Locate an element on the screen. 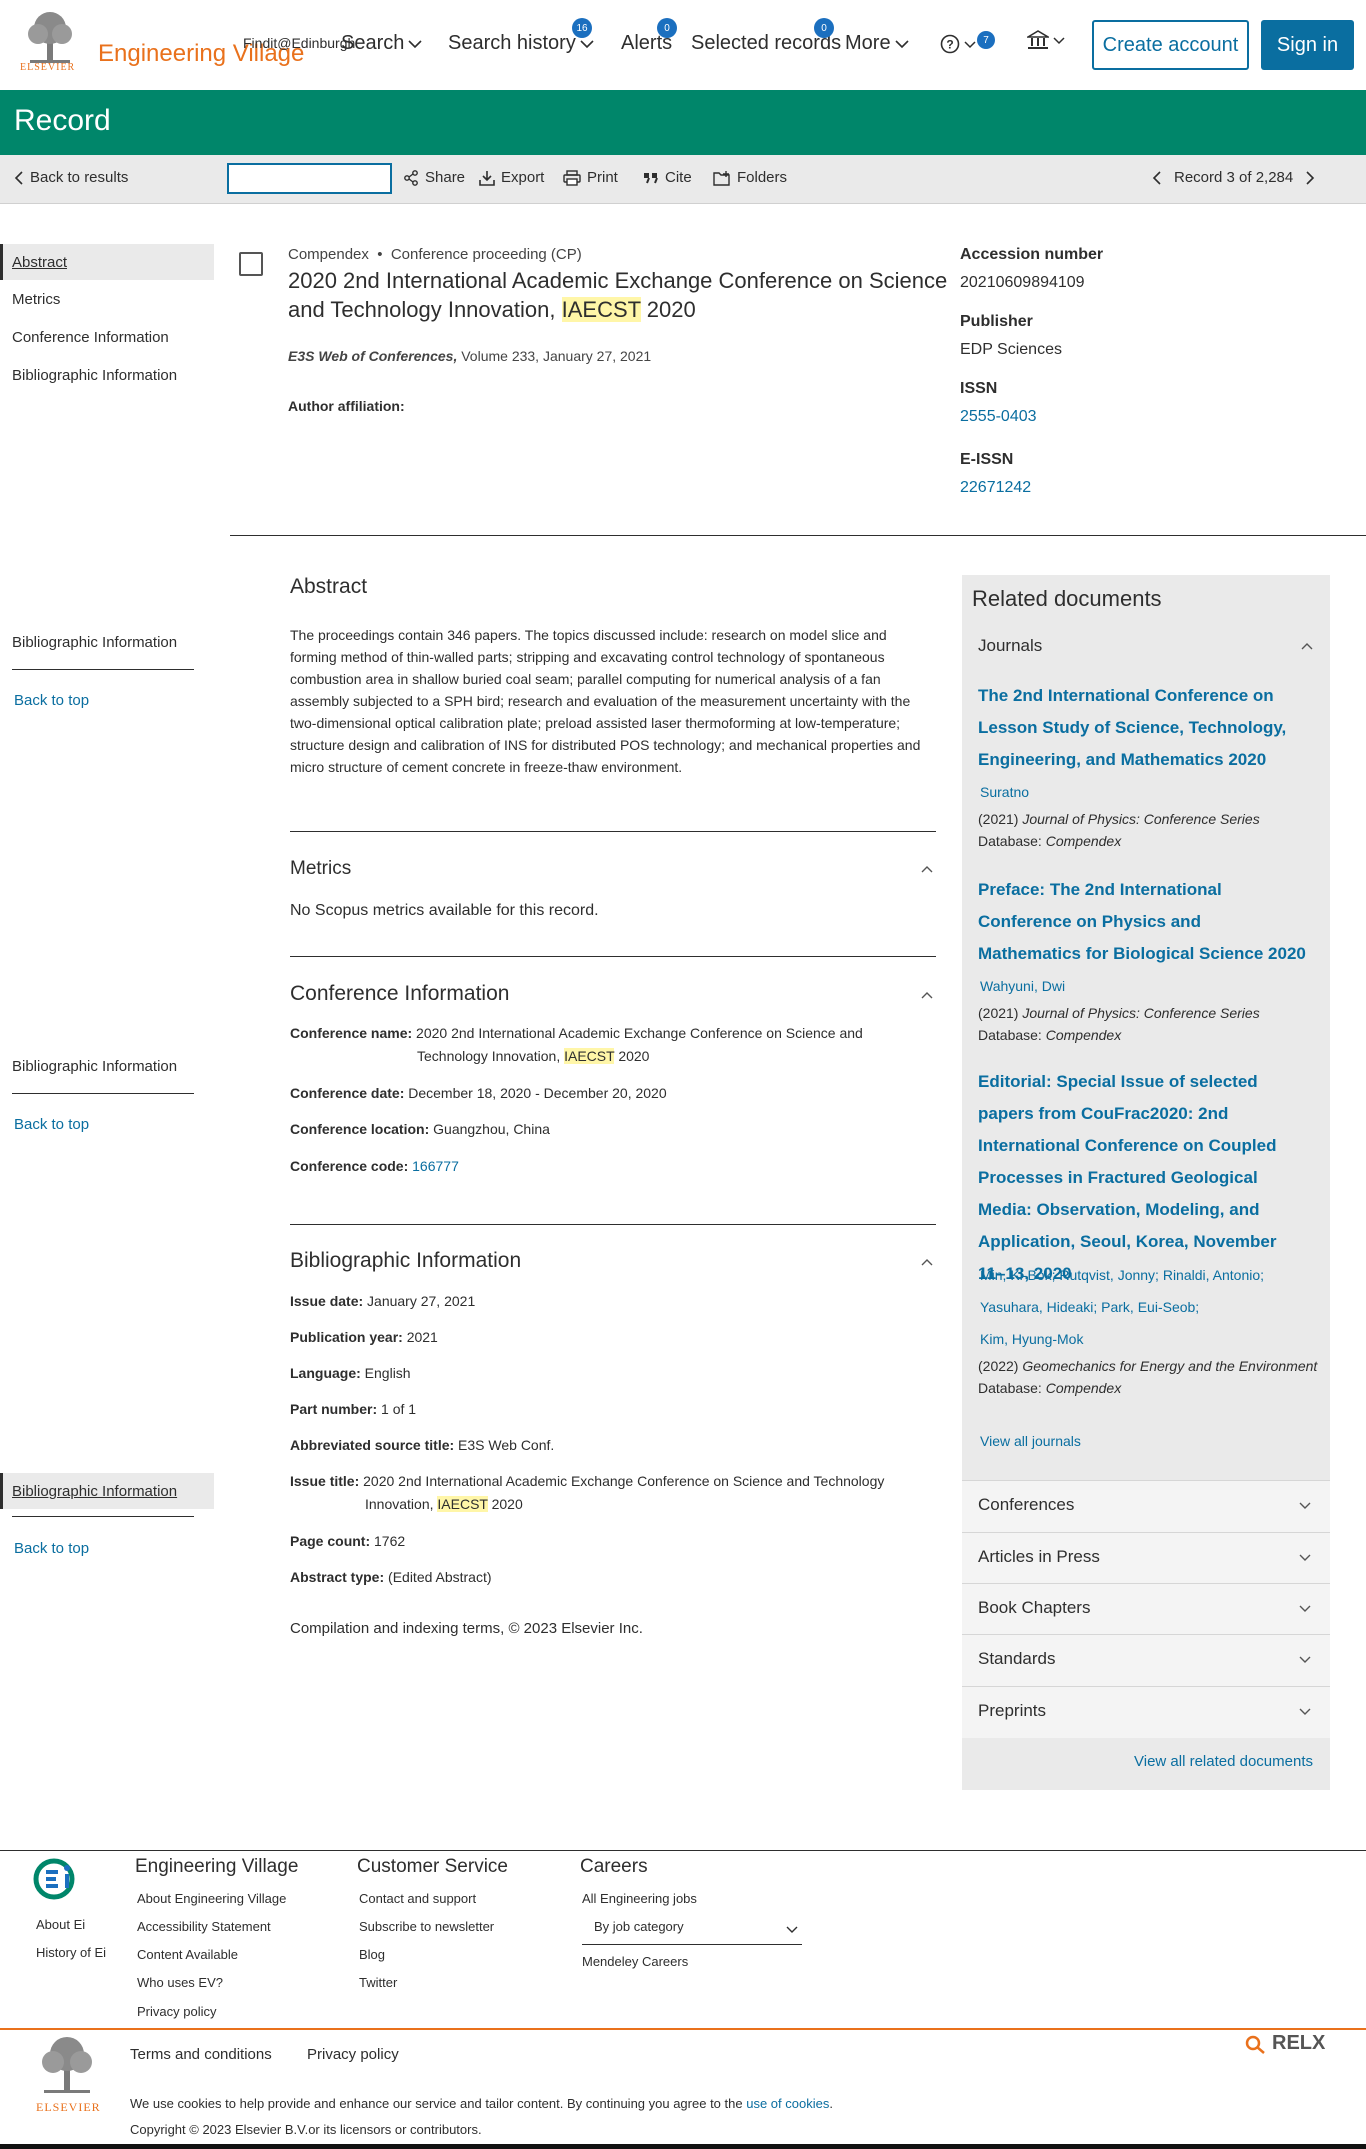 The image size is (1366, 2149). footer-link: Twitter is located at coordinates (378, 1982).